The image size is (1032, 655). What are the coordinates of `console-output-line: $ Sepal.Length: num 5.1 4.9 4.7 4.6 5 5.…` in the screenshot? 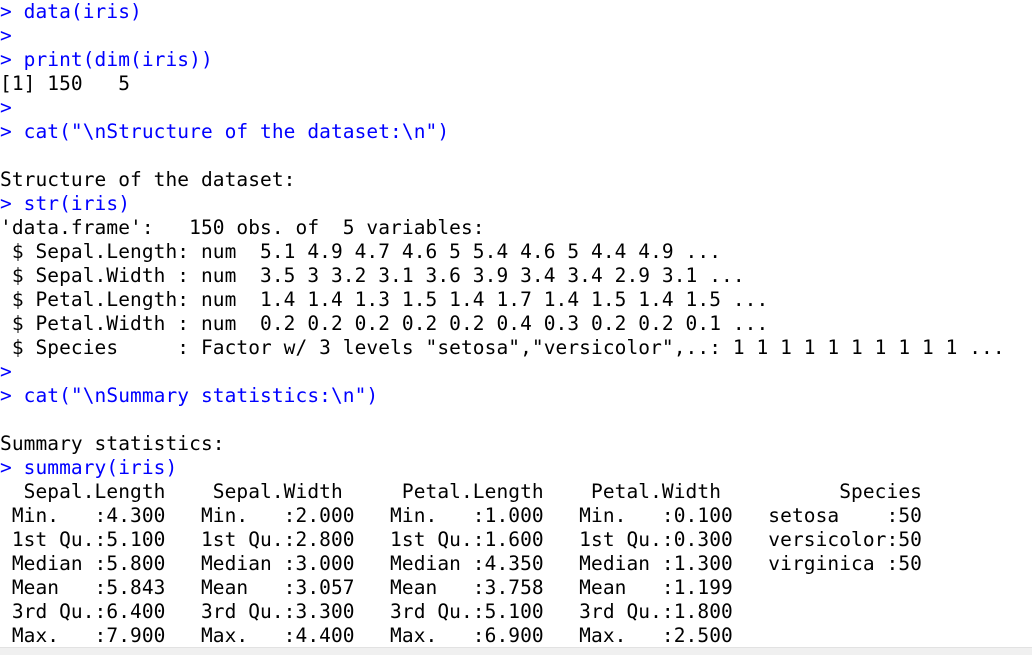 It's located at (516, 252).